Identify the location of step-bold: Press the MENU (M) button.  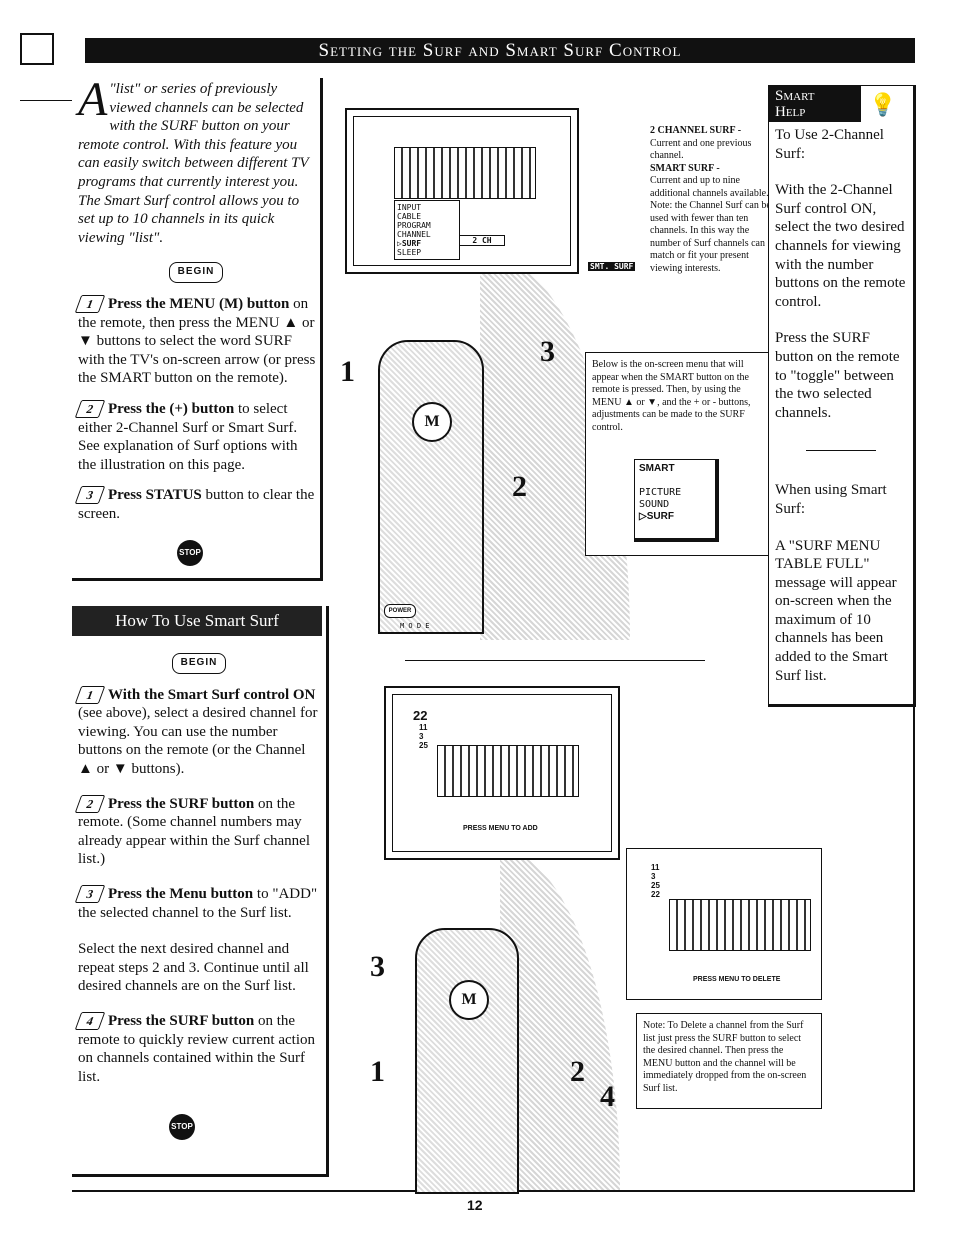
(199, 303).